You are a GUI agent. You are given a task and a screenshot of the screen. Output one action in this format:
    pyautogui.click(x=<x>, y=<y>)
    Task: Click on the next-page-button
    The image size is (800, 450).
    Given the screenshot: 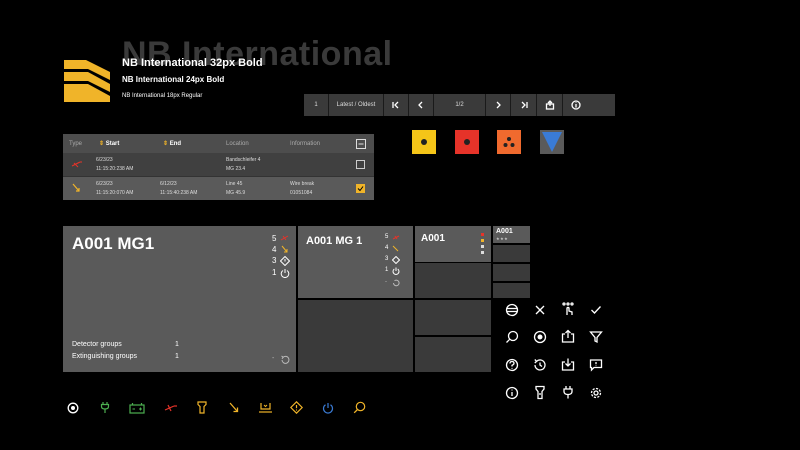 What is the action you would take?
    pyautogui.click(x=498, y=105)
    